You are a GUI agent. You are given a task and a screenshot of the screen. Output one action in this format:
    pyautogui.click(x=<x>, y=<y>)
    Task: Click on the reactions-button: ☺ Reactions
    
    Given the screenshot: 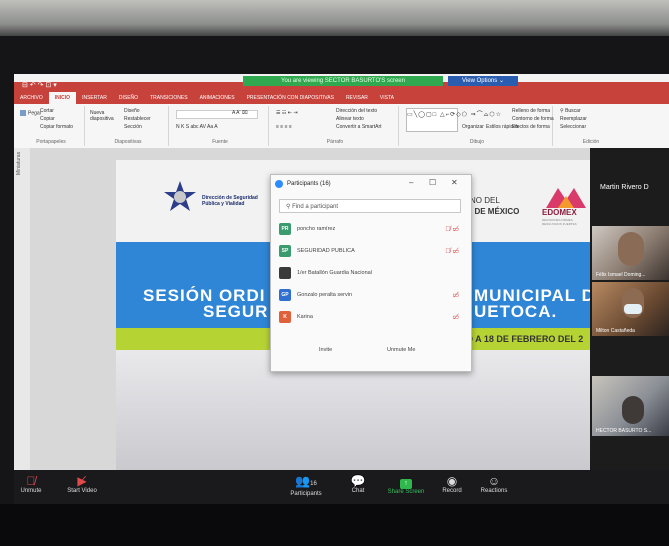 What is the action you would take?
    pyautogui.click(x=494, y=484)
    